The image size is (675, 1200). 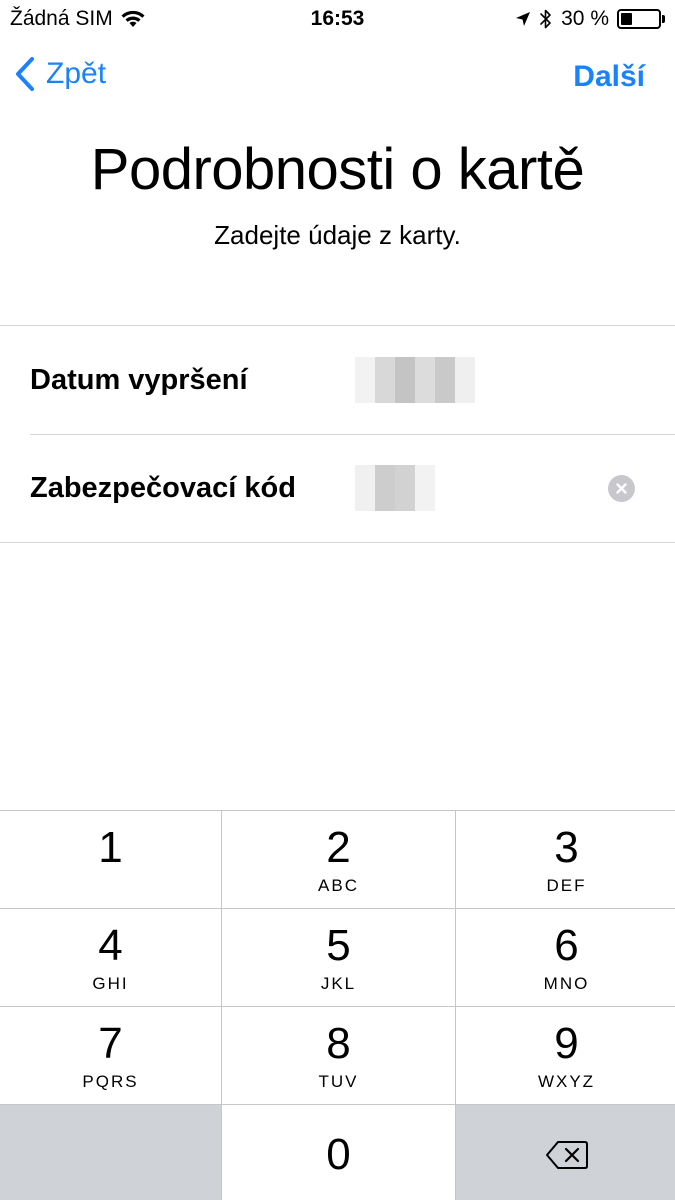 I want to click on key-digit: 6, so click(x=566, y=945).